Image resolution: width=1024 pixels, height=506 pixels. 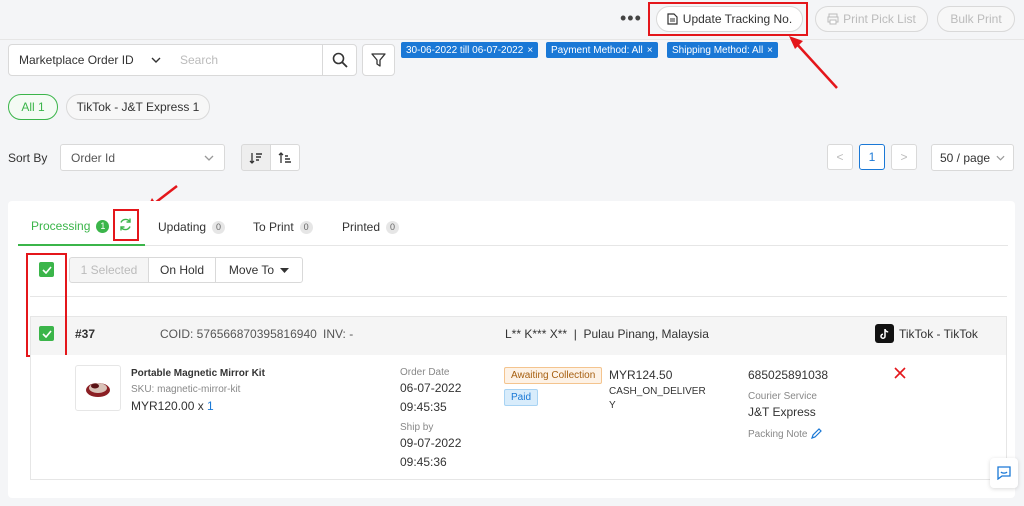 What do you see at coordinates (182, 227) in the screenshot?
I see `tab-label: Updating` at bounding box center [182, 227].